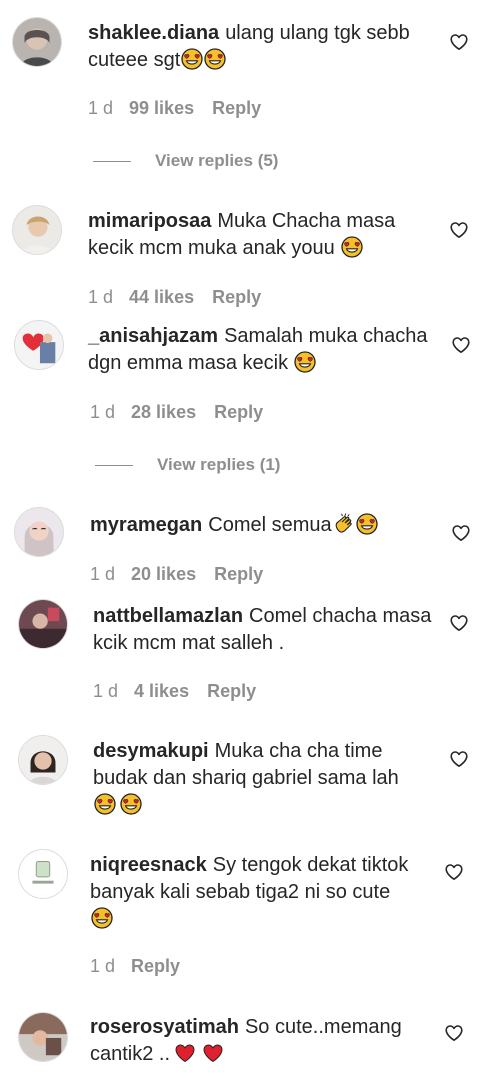  What do you see at coordinates (153, 33) in the screenshot?
I see `comment-username: shaklee.diana` at bounding box center [153, 33].